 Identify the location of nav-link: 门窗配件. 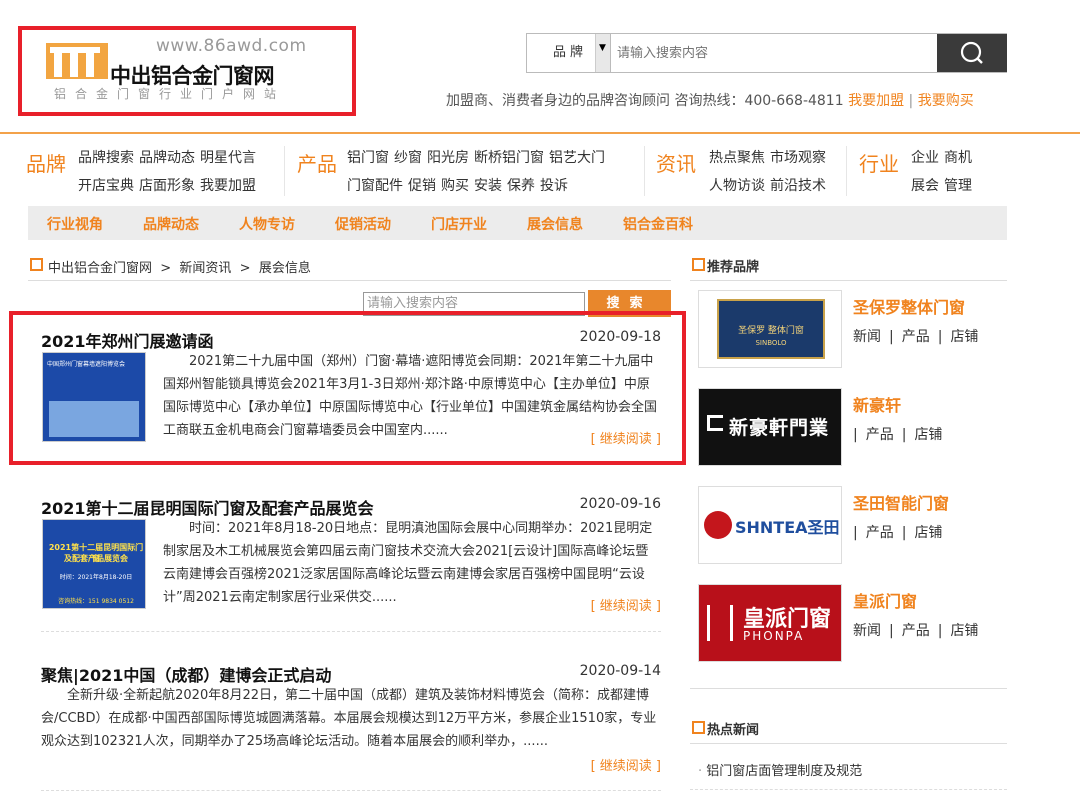
(375, 186).